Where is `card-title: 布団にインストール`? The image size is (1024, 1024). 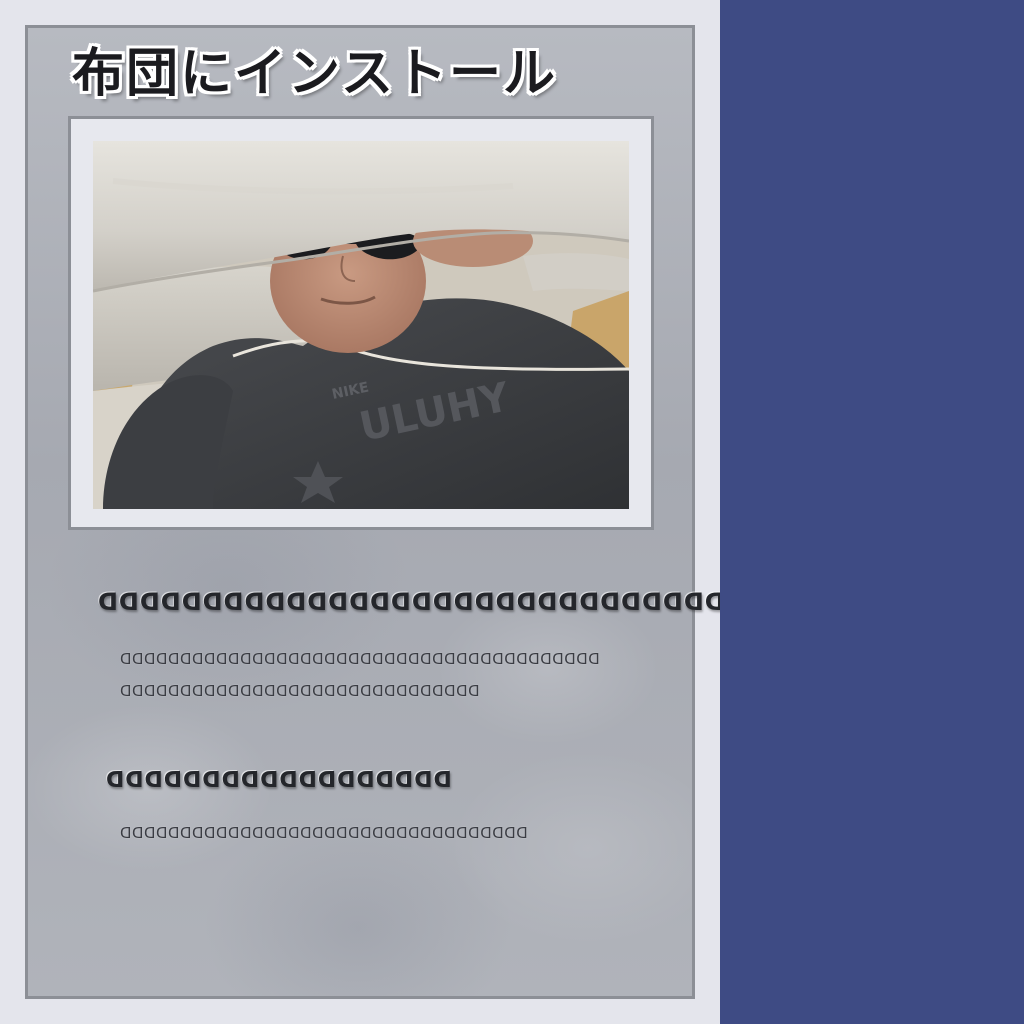 card-title: 布団にインストール is located at coordinates (314, 74).